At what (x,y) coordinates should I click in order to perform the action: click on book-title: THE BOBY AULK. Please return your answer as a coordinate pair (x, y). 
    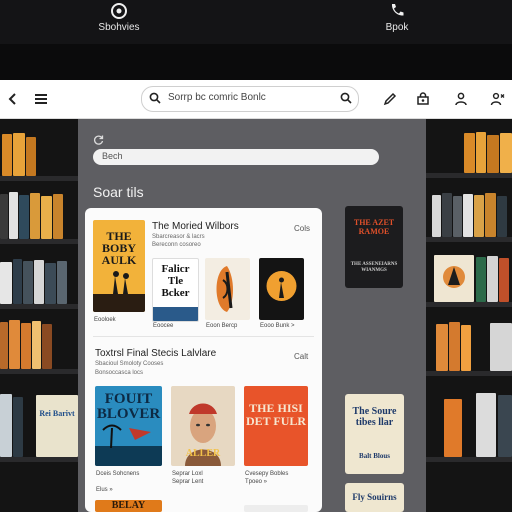
    Looking at the image, I should click on (119, 248).